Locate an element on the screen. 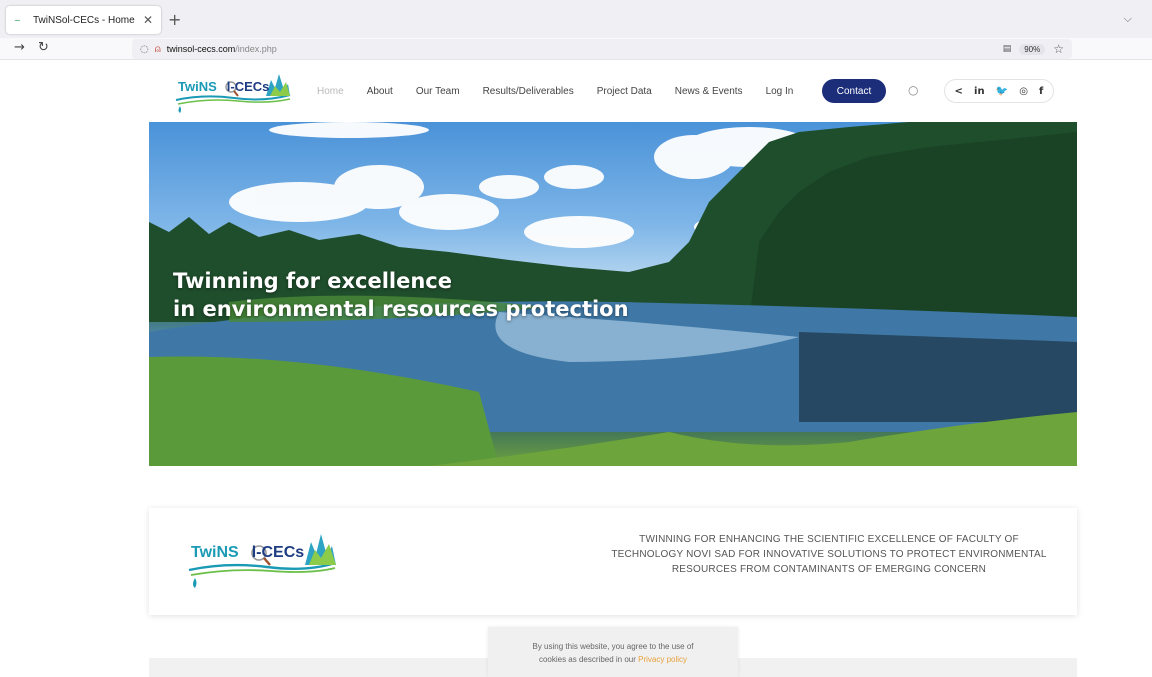  address-bar: ◌ ⍝ twinsol-cecs.com/index.php ▤ 90% ☆ is located at coordinates (602, 49).